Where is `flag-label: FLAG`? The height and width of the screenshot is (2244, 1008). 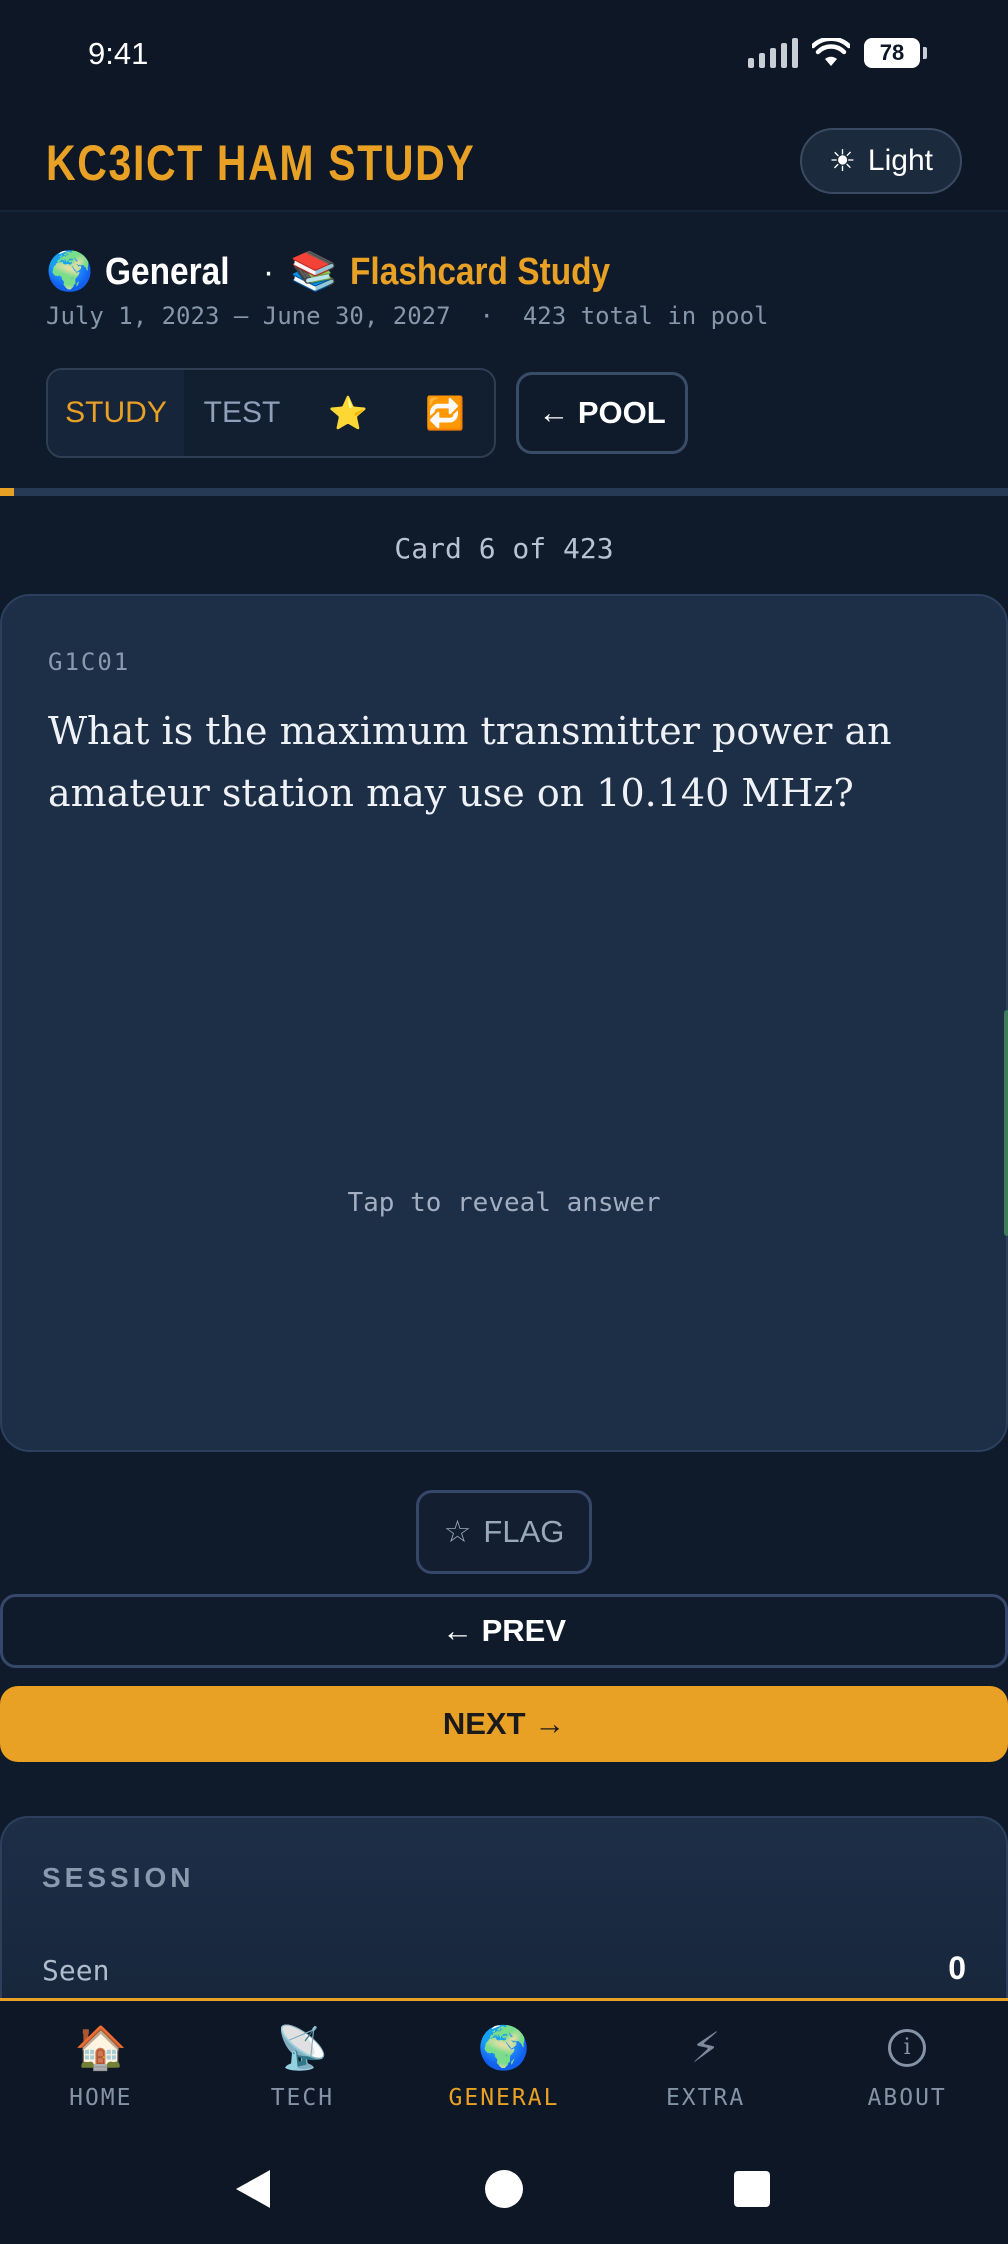 flag-label: FLAG is located at coordinates (524, 1531).